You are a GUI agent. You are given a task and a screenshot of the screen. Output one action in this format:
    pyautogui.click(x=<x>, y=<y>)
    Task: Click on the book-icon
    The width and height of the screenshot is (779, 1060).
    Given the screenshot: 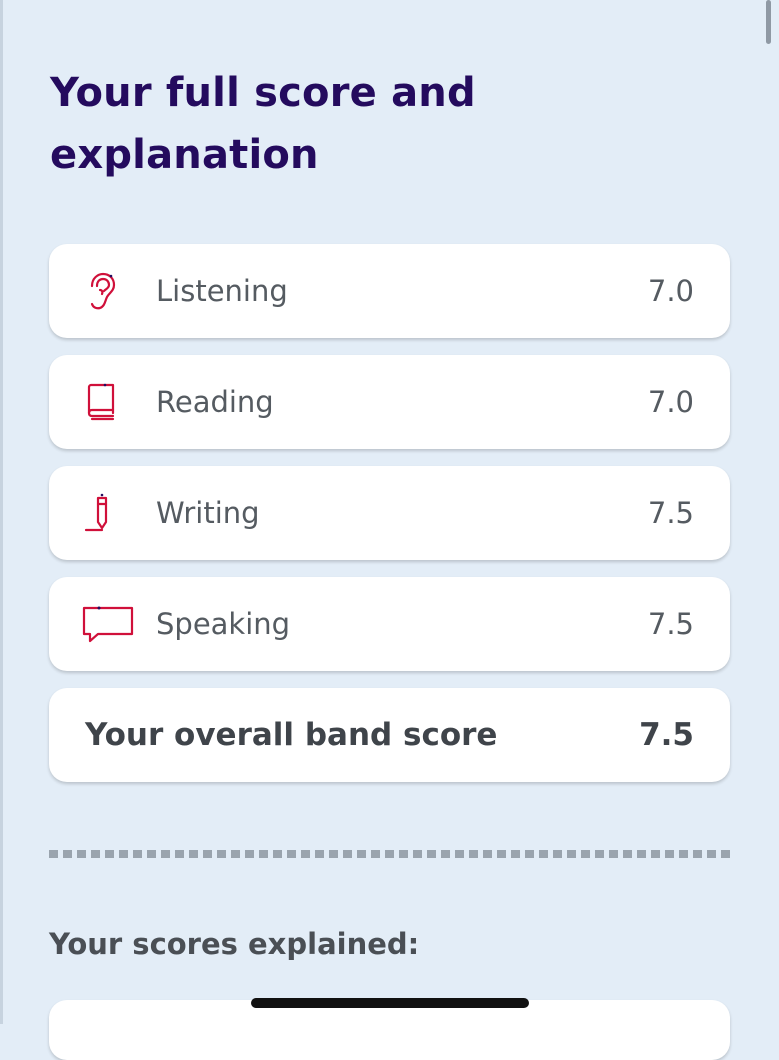 What is the action you would take?
    pyautogui.click(x=101, y=402)
    